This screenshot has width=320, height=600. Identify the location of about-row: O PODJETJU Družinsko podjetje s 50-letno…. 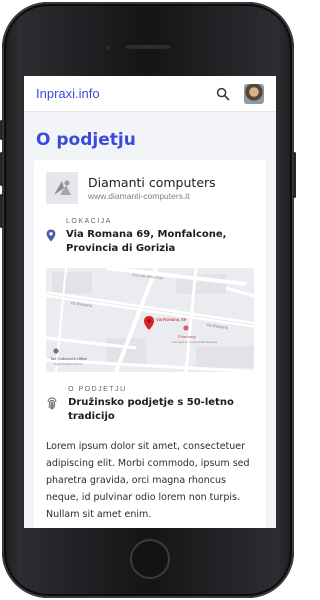
(150, 405).